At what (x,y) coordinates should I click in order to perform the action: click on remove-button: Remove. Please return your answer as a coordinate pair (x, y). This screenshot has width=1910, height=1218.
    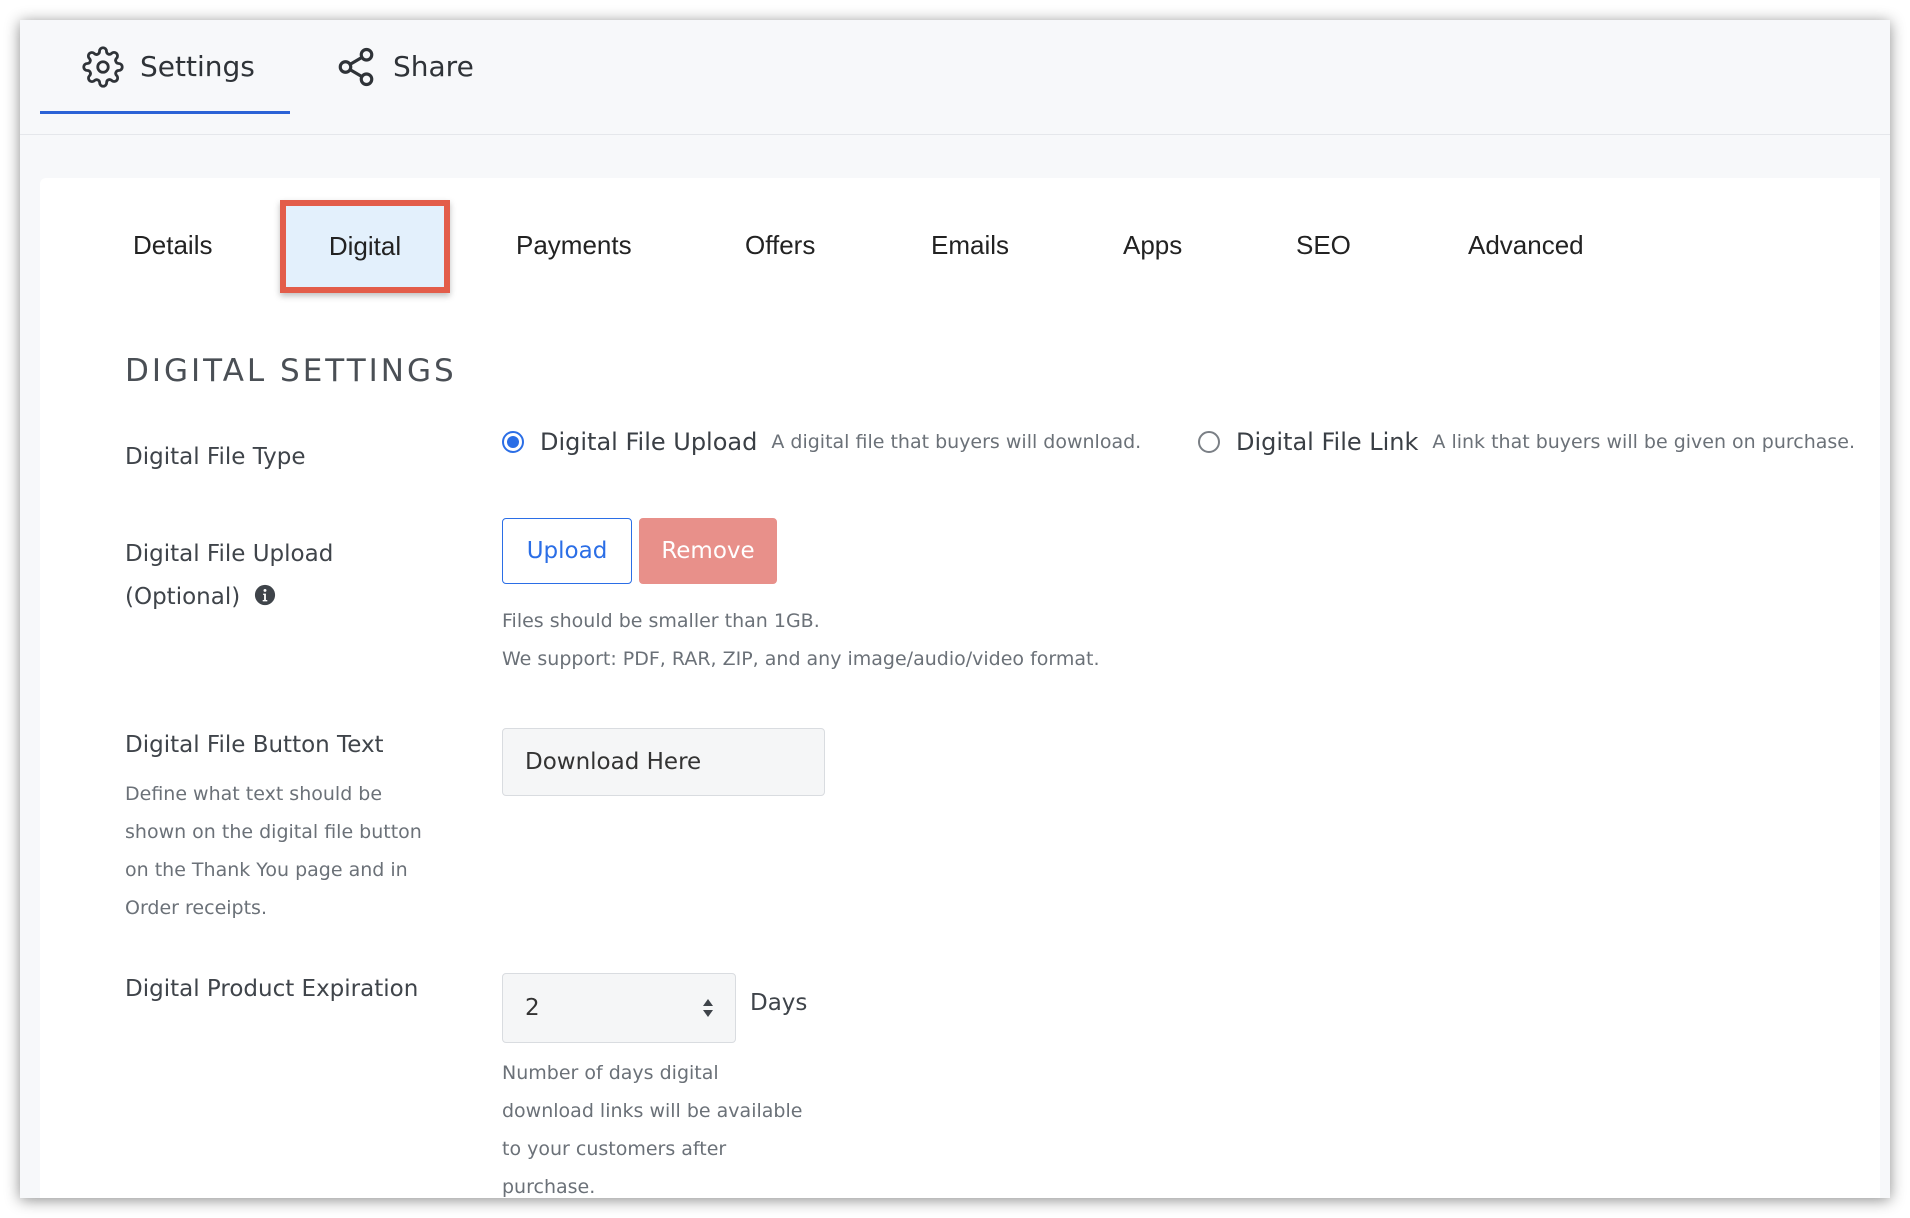
    Looking at the image, I should click on (708, 551).